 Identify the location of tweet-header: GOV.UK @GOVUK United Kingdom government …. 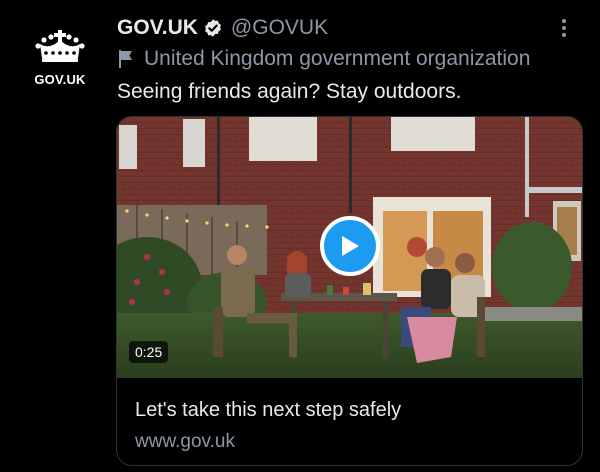
(348, 43).